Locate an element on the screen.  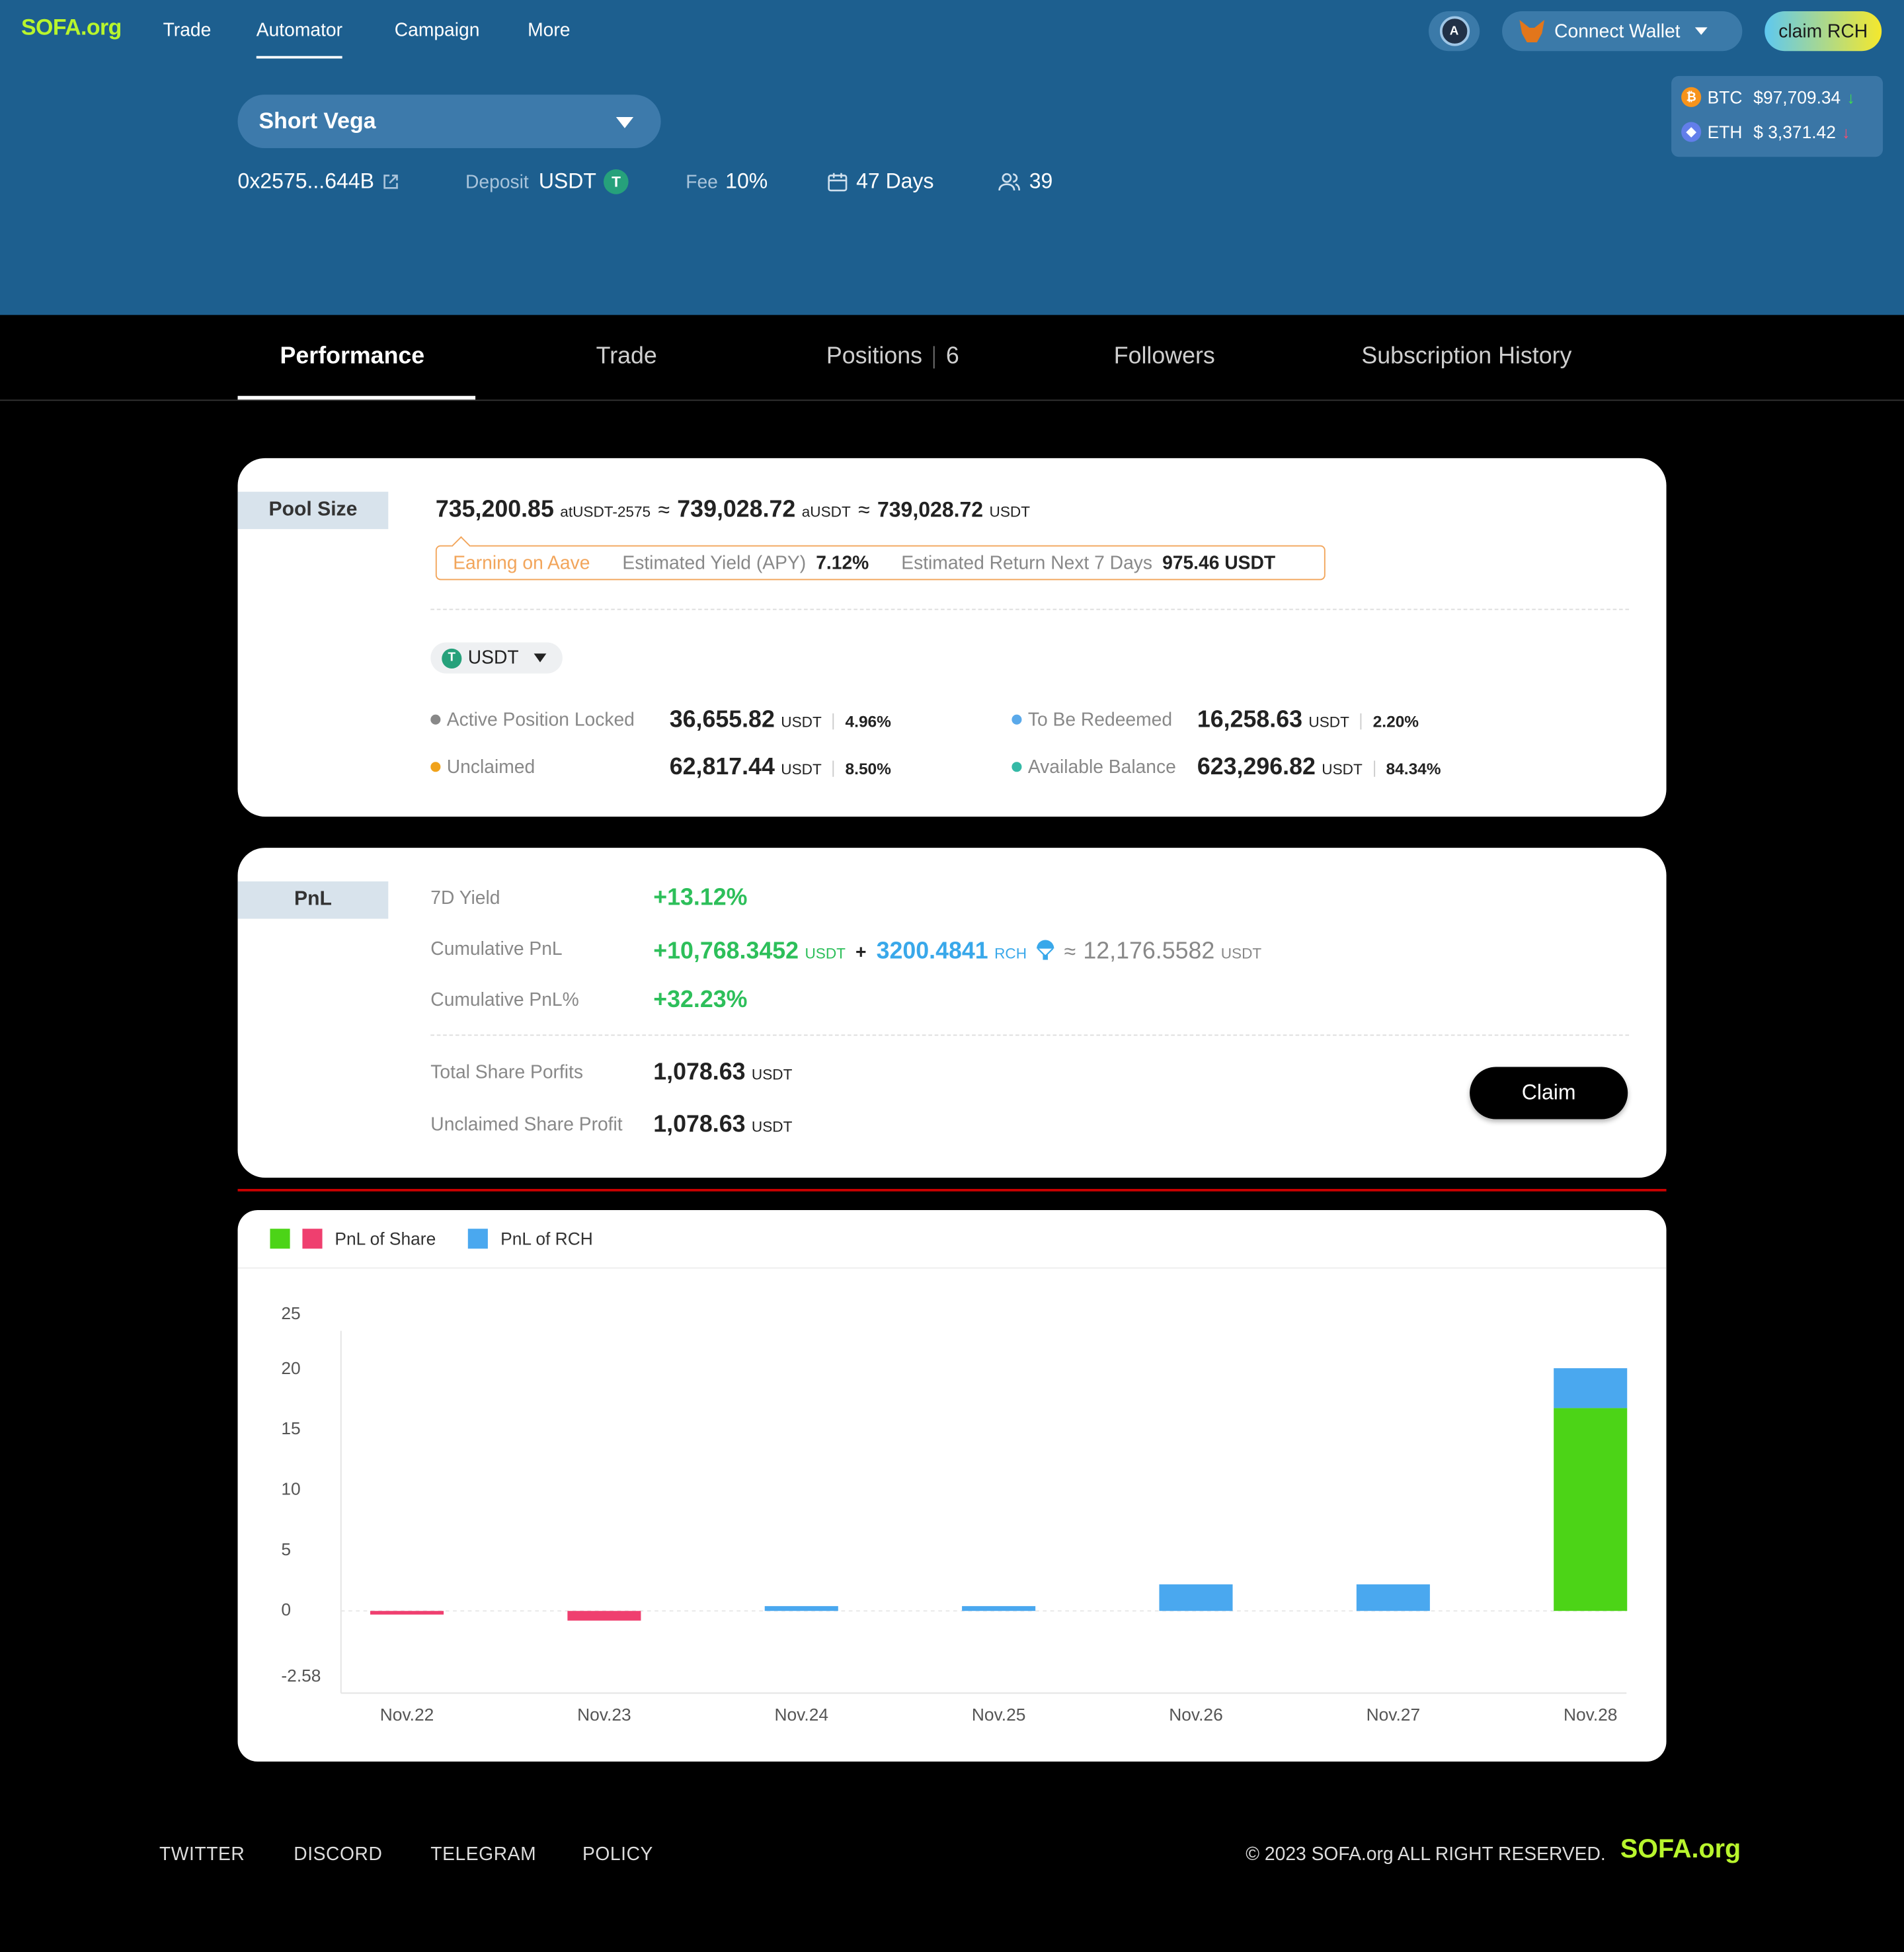
cumulative-pnl-label: Cumulative PnL is located at coordinates (496, 950).